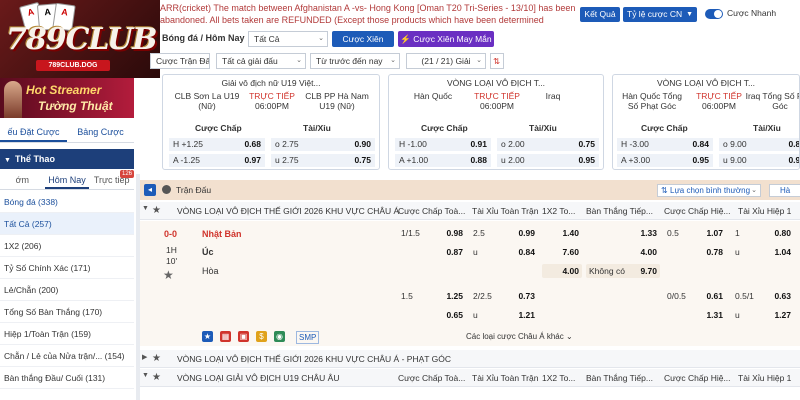 Image resolution: width=800 pixels, height=400 pixels. I want to click on promo-banner: Hot Streamer Tường Thuật, so click(67, 98).